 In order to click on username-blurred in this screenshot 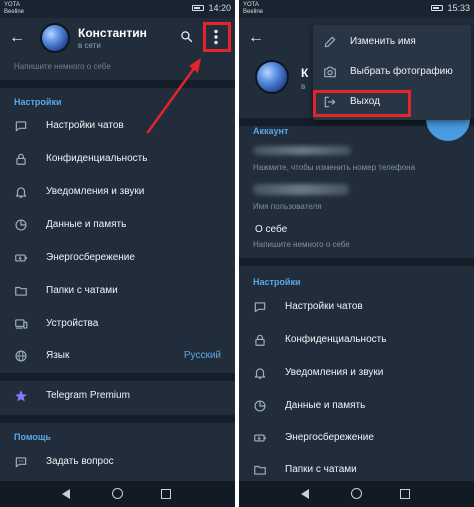, I will do `click(301, 189)`.